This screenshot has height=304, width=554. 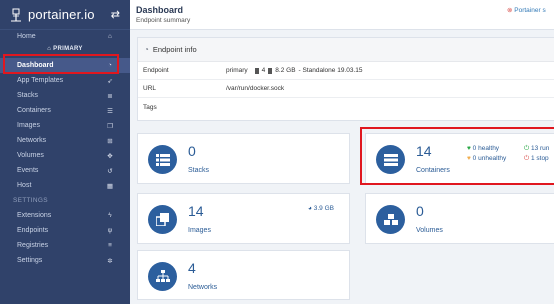 What do you see at coordinates (30, 155) in the screenshot?
I see `sidebar-item-label: Volumes` at bounding box center [30, 155].